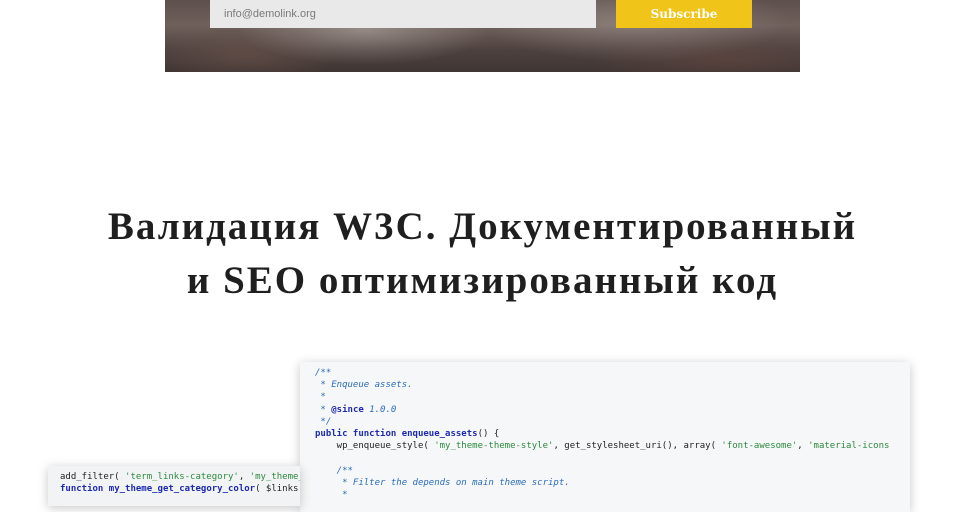 This screenshot has height=512, width=965. I want to click on subscribe-button: Subscribe, so click(684, 14).